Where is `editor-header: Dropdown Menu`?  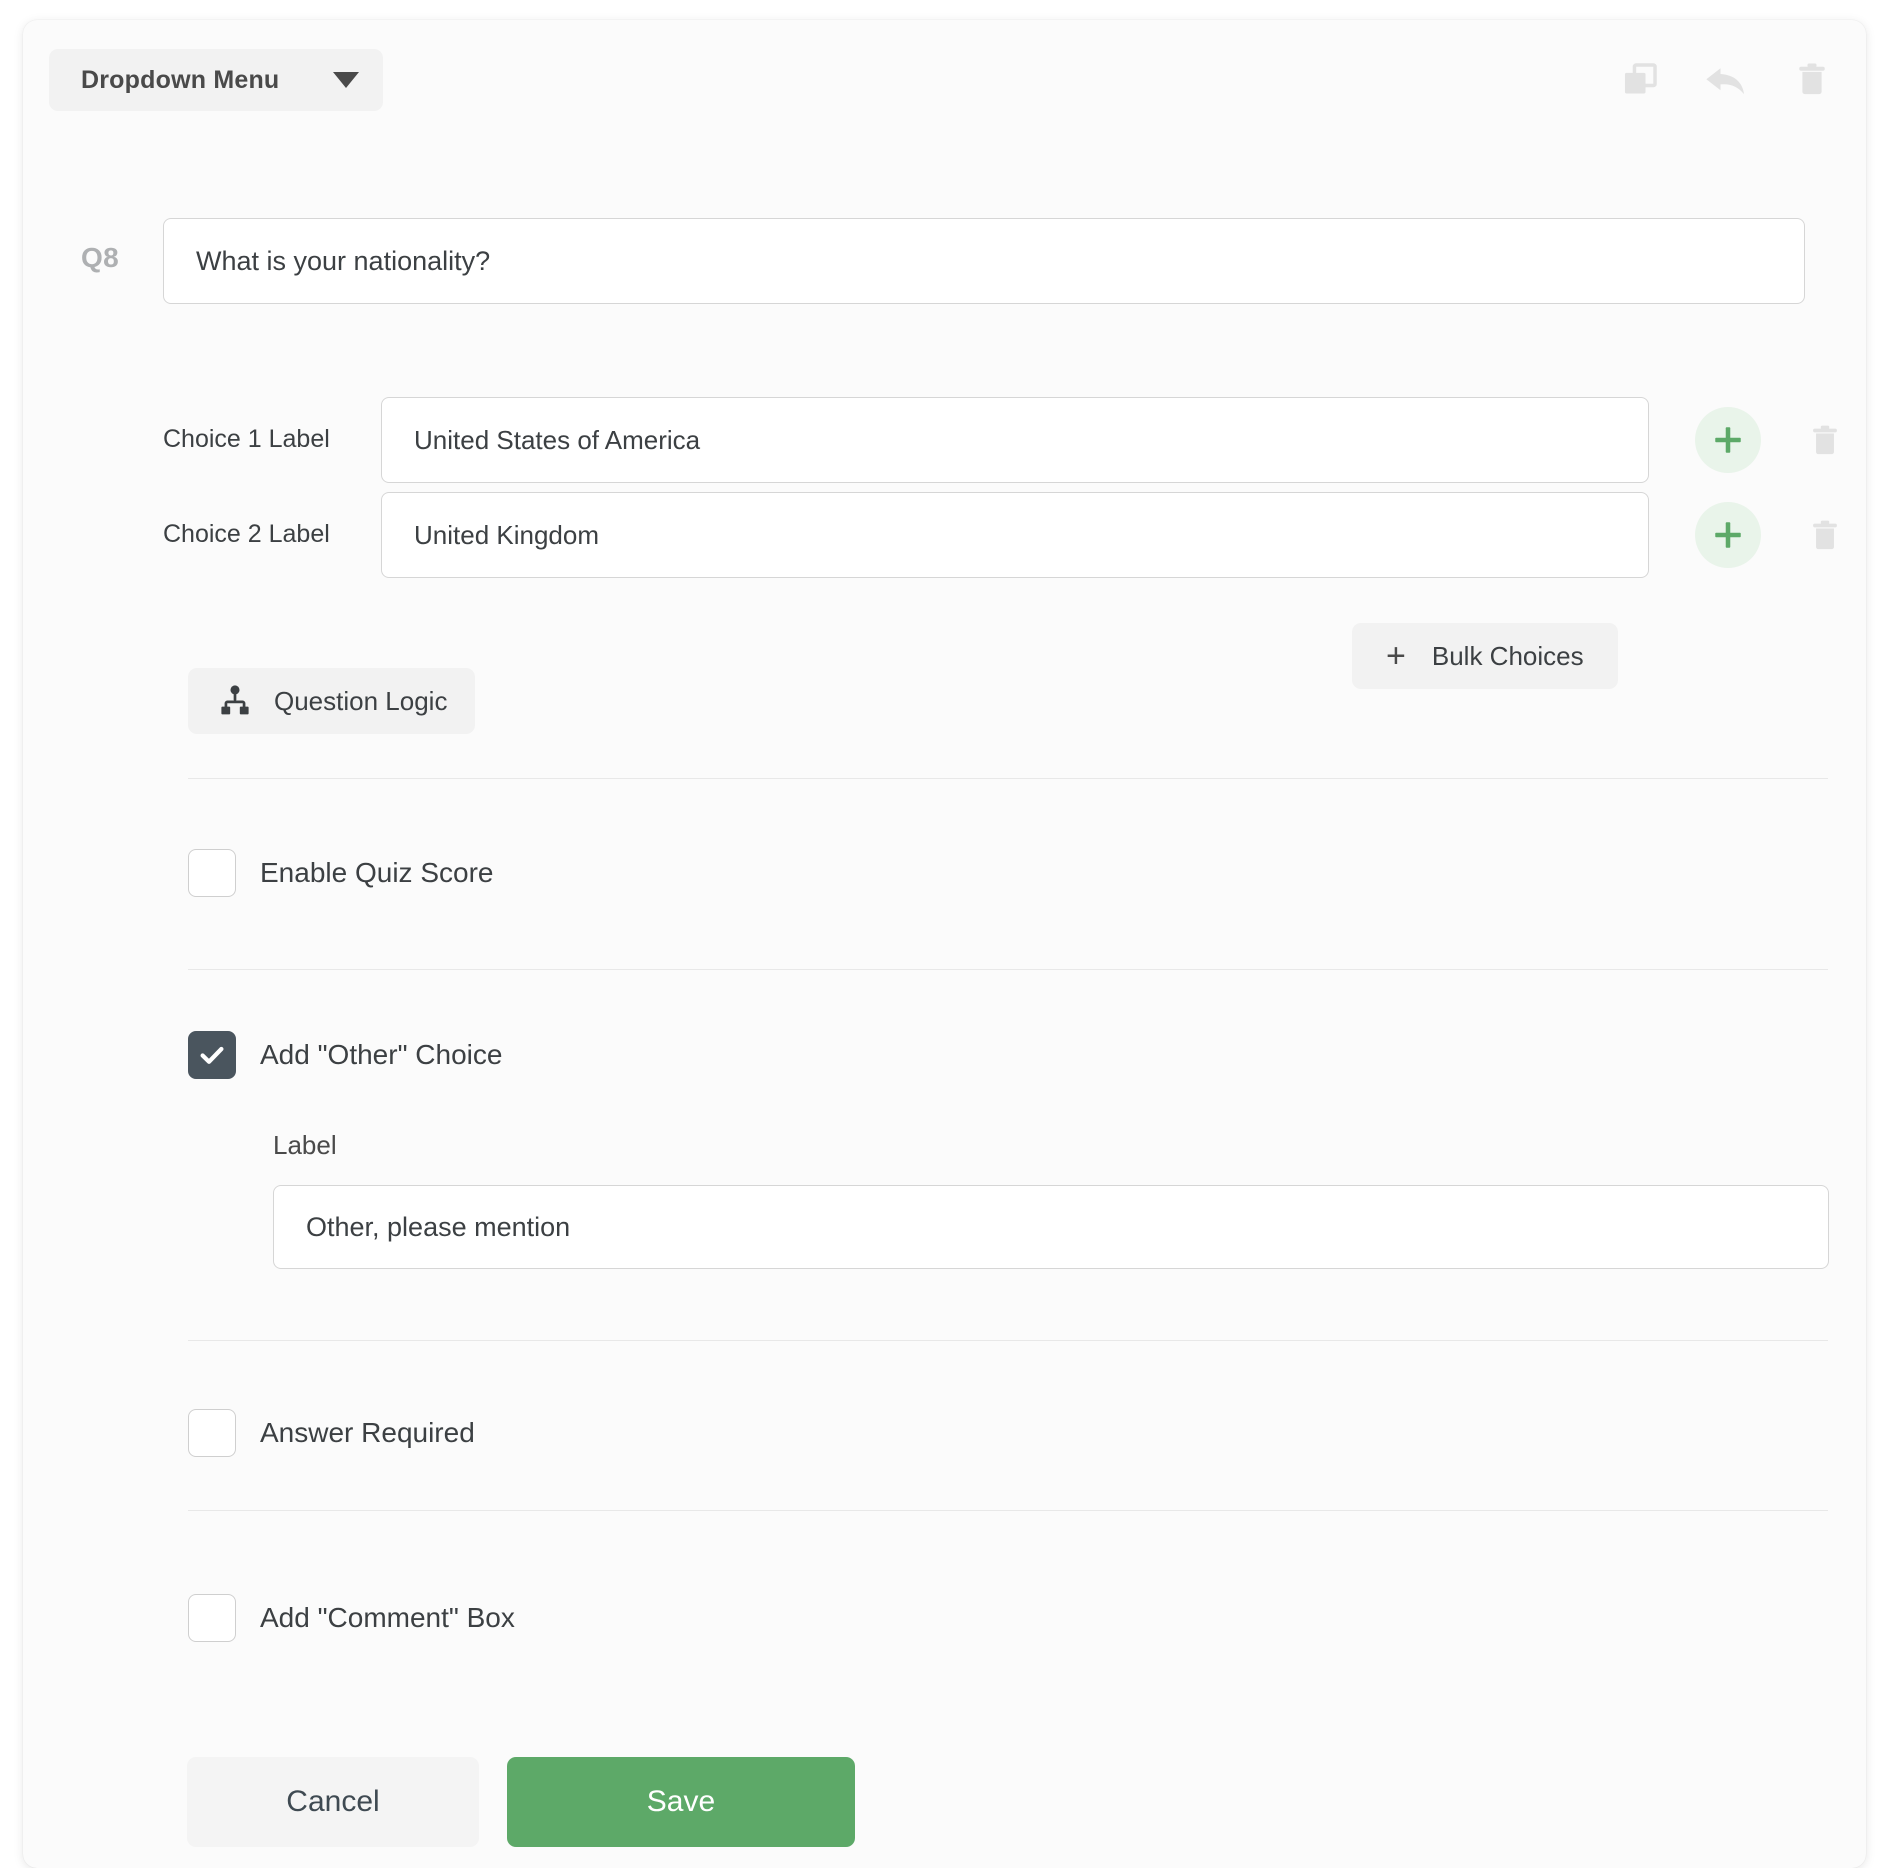 editor-header: Dropdown Menu is located at coordinates (944, 80).